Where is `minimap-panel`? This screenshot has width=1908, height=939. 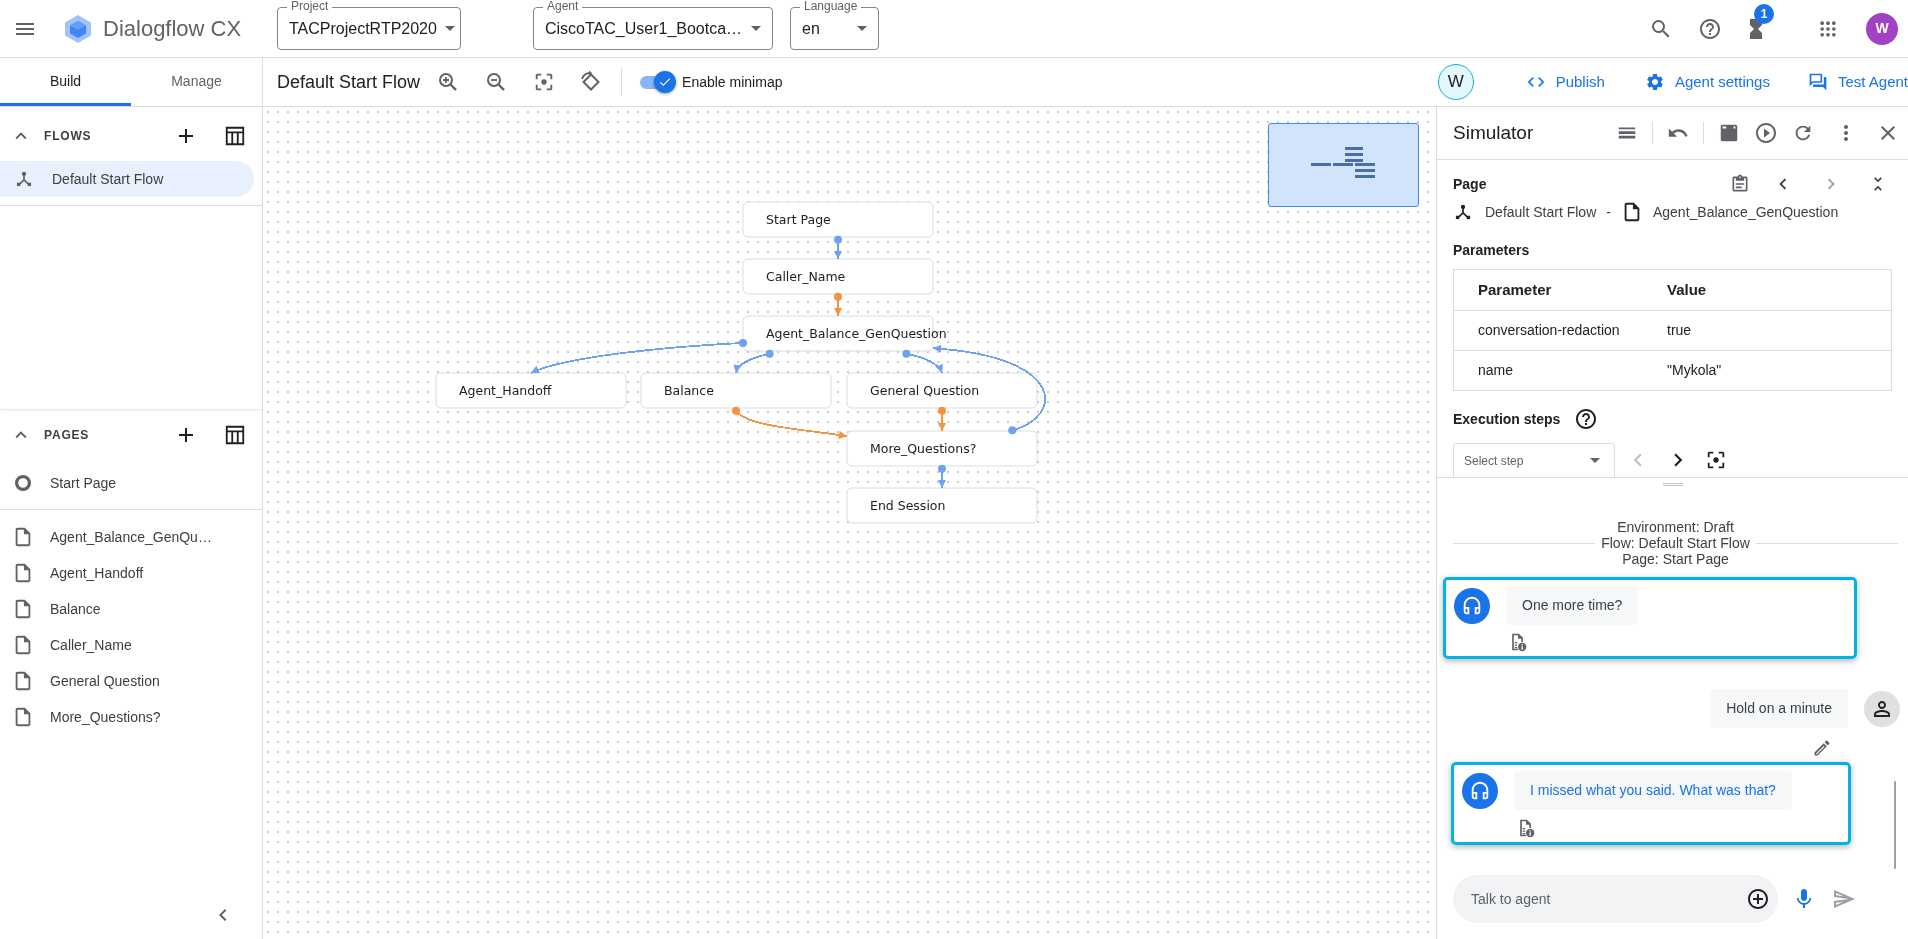
minimap-panel is located at coordinates (1343, 165).